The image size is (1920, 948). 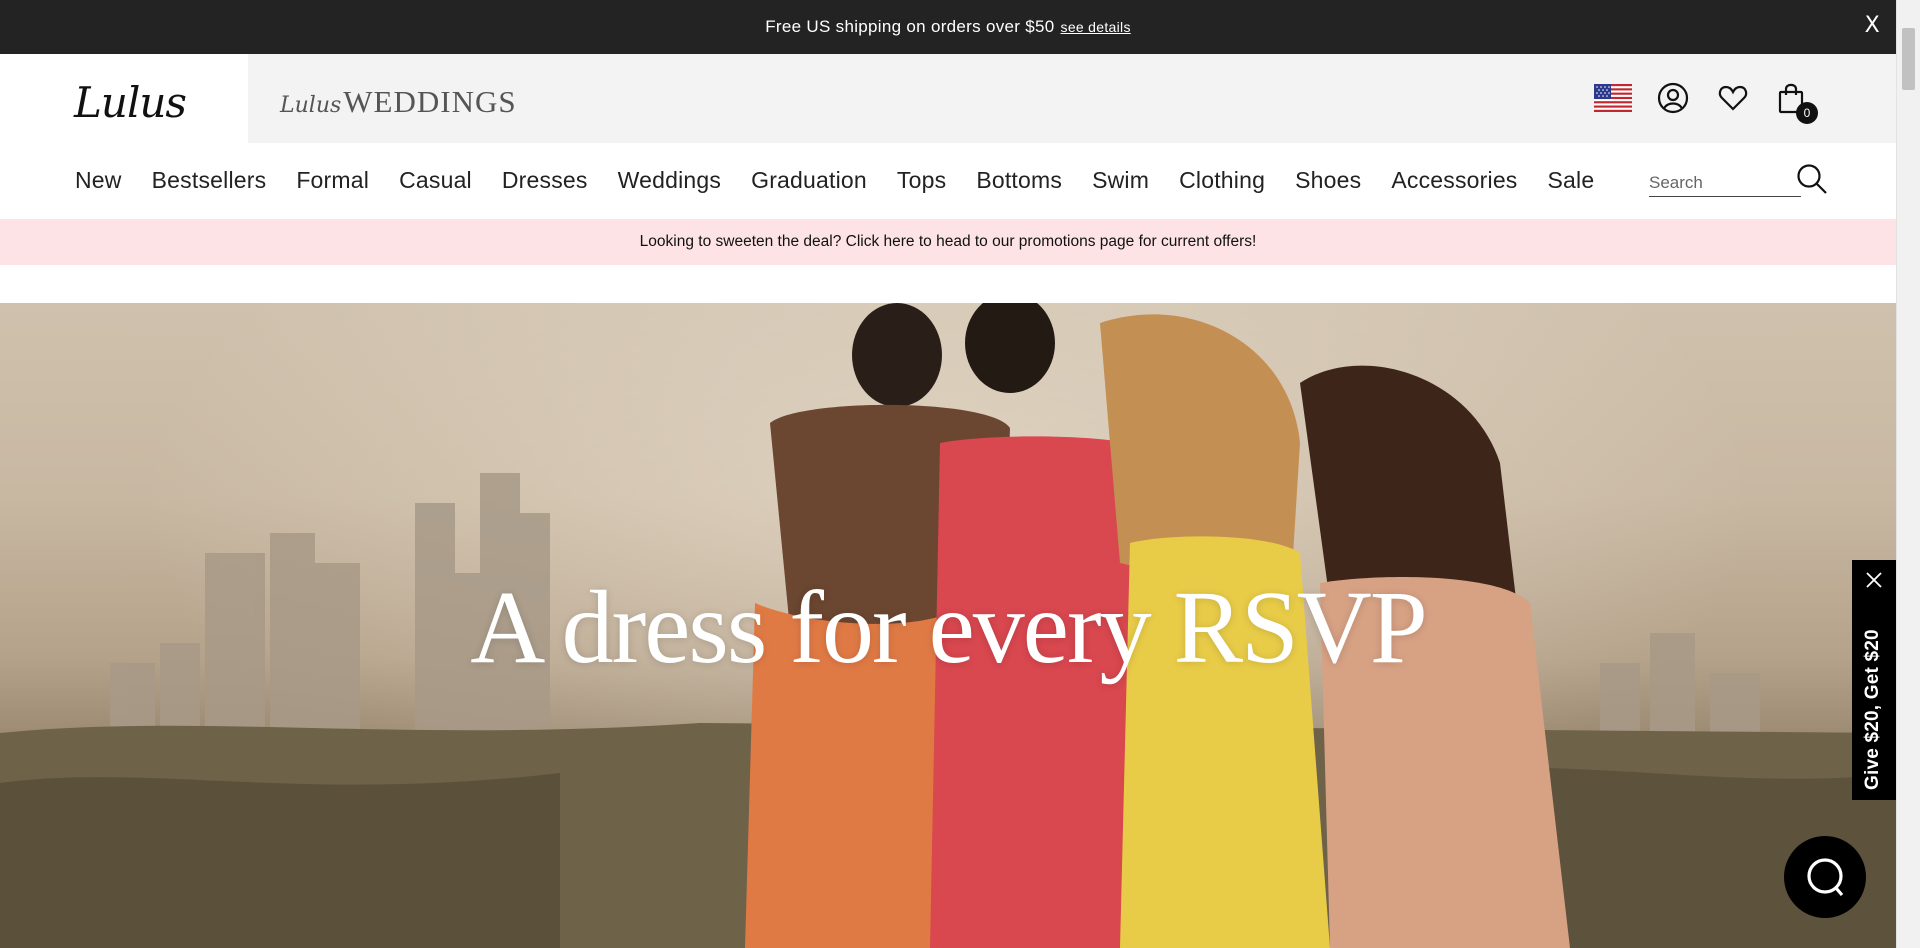 What do you see at coordinates (948, 98) in the screenshot?
I see `site-header: Lulus Lulus WEDDINGS 0` at bounding box center [948, 98].